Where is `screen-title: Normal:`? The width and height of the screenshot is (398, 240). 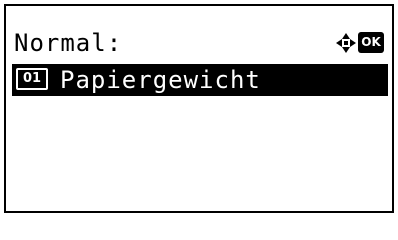
screen-title: Normal: is located at coordinates (68, 43).